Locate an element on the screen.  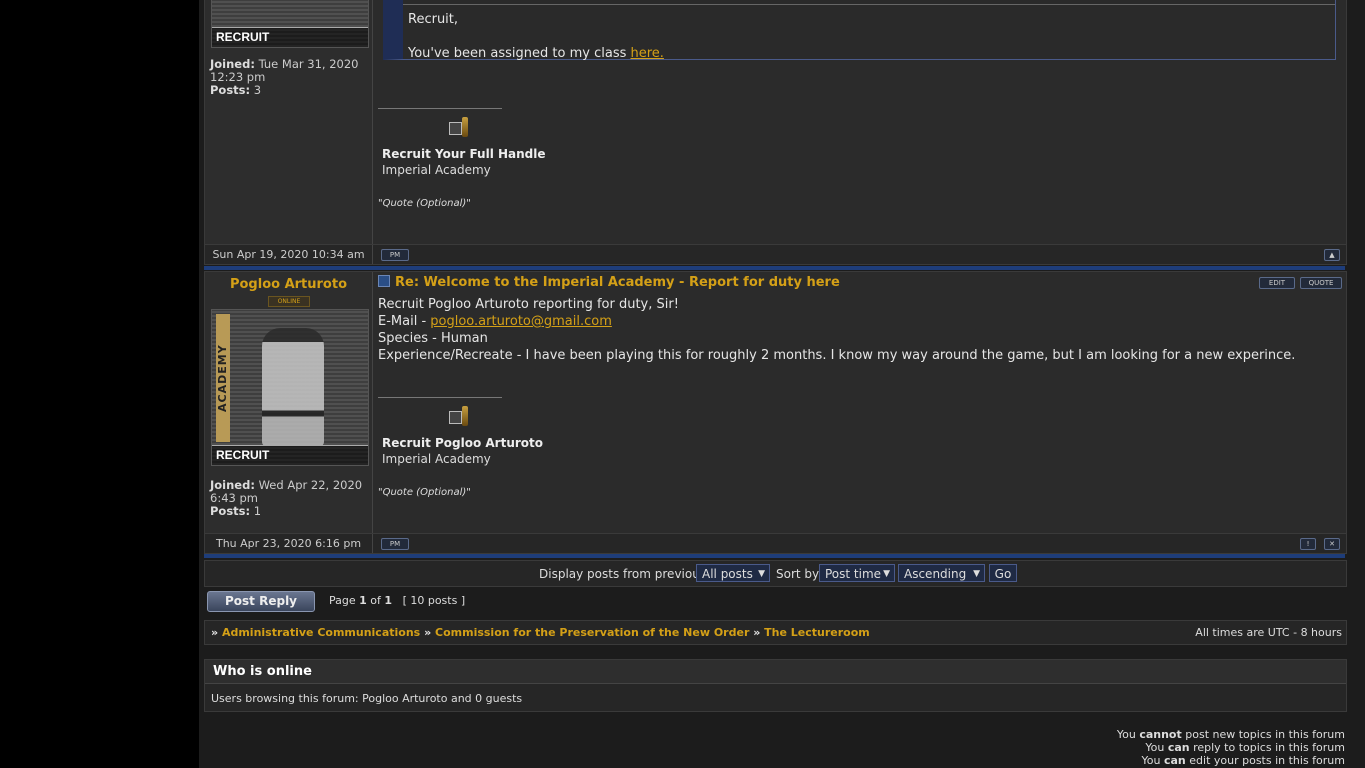
avatar-banner: ACADEMY is located at coordinates (223, 378).